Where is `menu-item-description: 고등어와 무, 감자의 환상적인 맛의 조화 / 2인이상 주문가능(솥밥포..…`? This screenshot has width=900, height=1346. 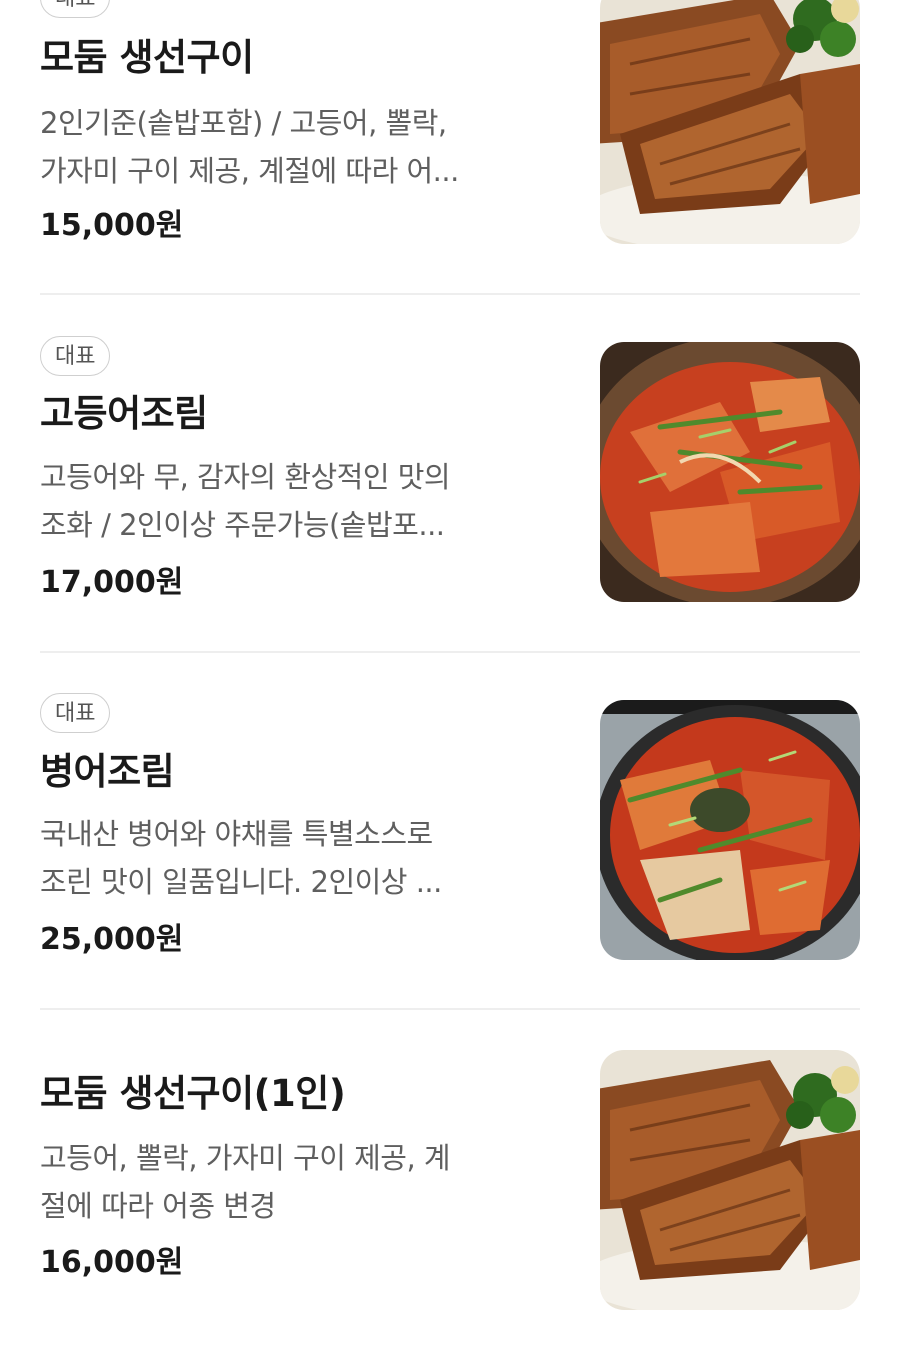 menu-item-description: 고등어와 무, 감자의 환상적인 맛의 조화 / 2인이상 주문가능(솥밥포..… is located at coordinates (300, 501).